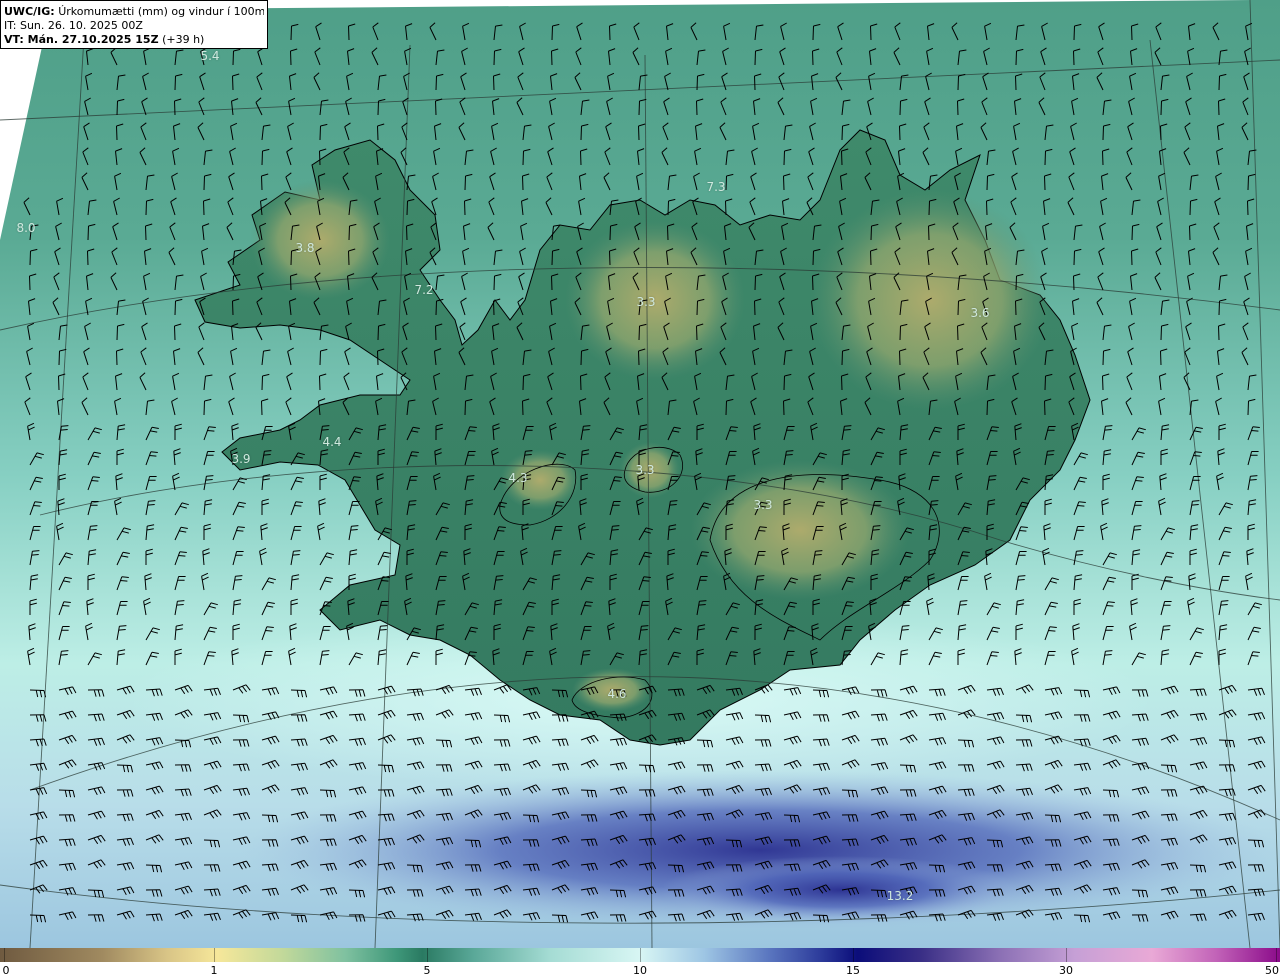 Image resolution: width=1280 pixels, height=978 pixels. I want to click on map-value-label: 3.6, so click(980, 313).